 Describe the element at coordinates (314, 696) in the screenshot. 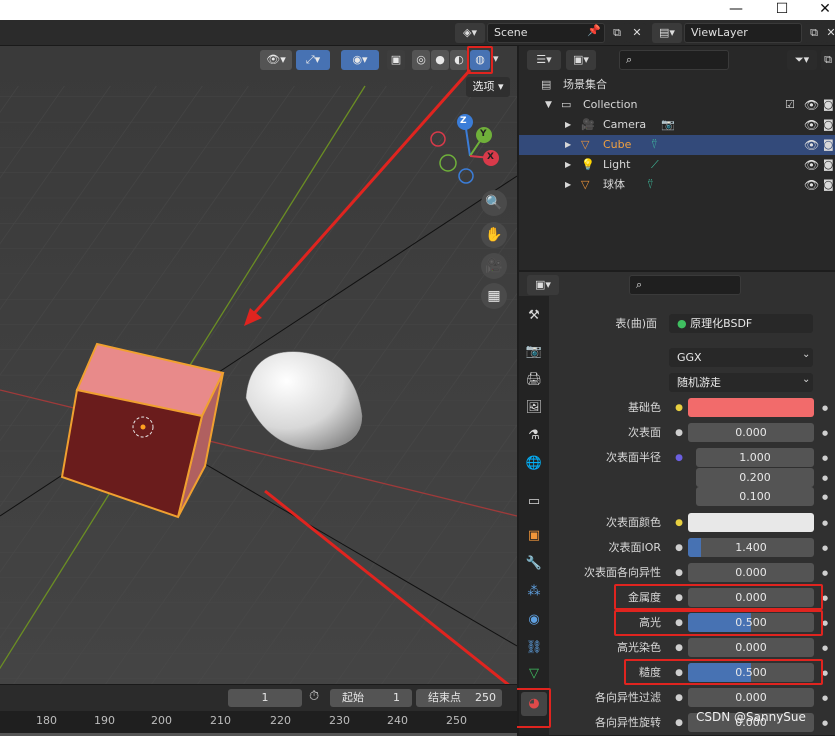

I see `stopwatch-icon: ⏱` at that location.